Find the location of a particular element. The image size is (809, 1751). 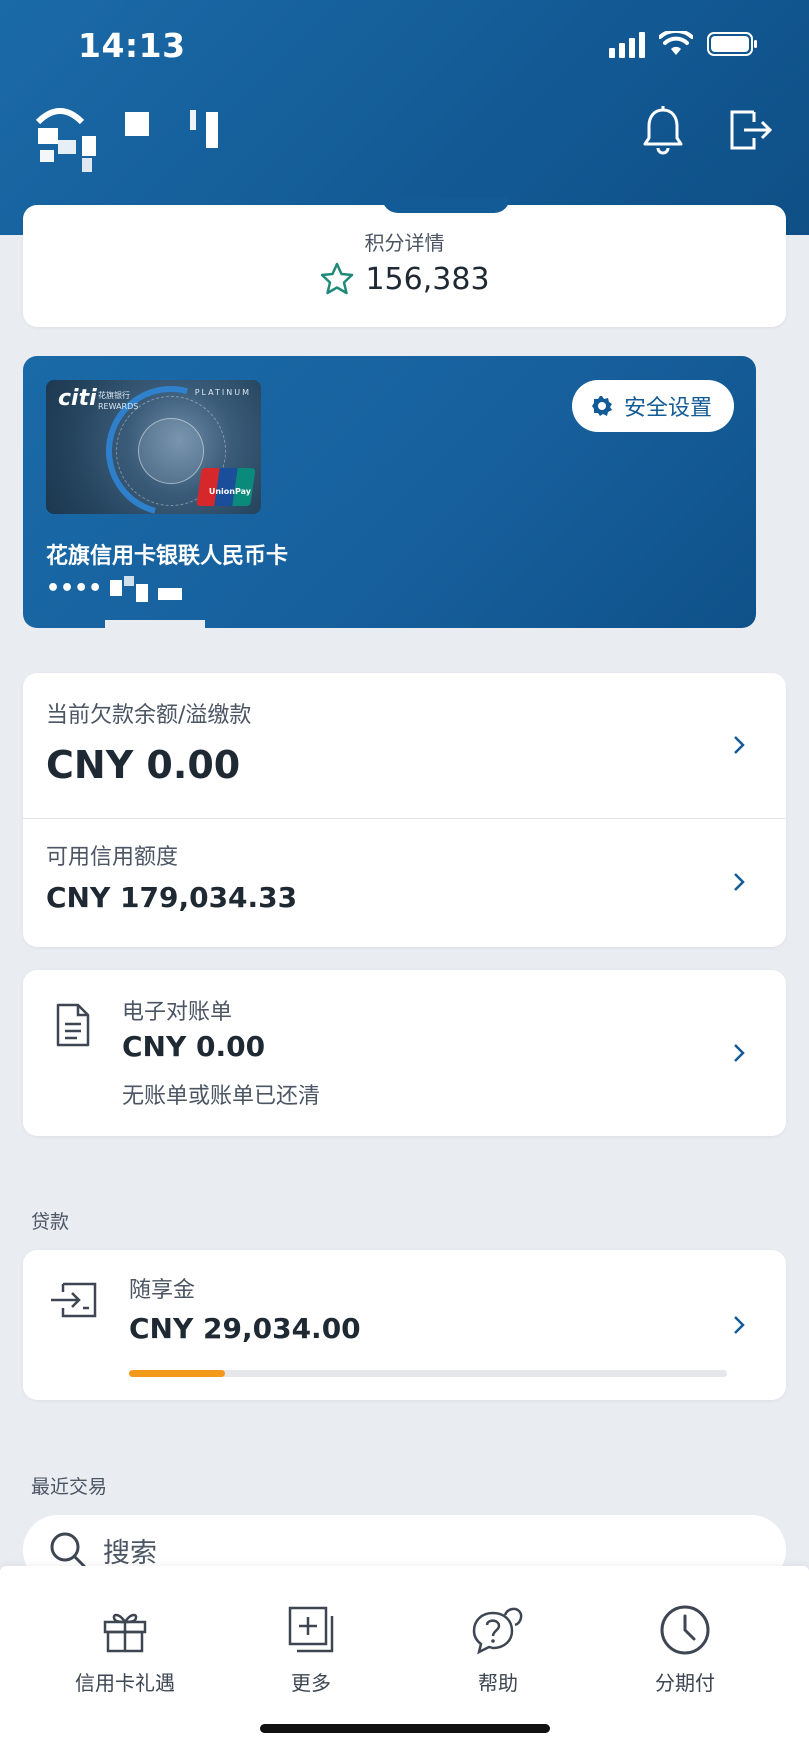

citi-logo is located at coordinates (126, 140).